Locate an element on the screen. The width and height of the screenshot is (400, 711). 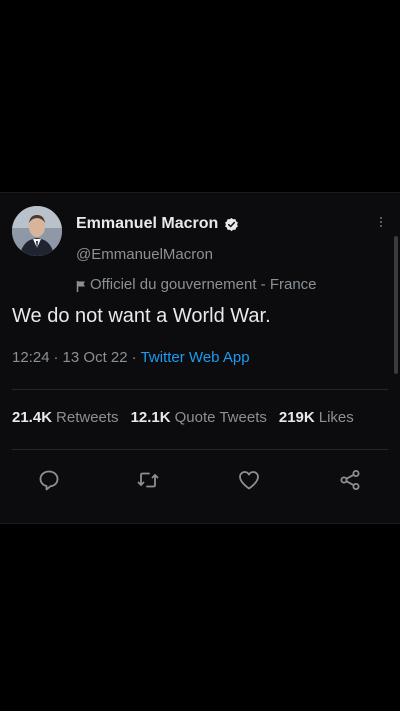
tweet-actions is located at coordinates (200, 483).